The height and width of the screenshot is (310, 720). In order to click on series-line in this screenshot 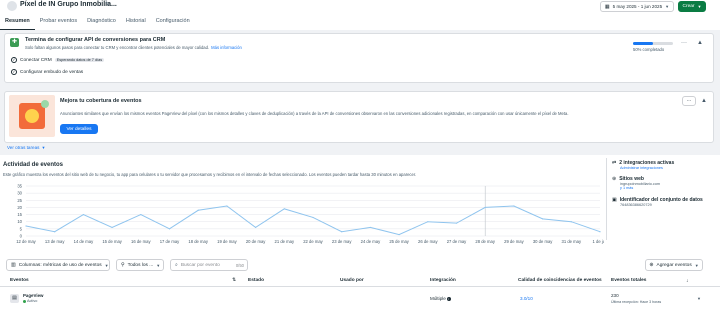, I will do `click(313, 220)`.